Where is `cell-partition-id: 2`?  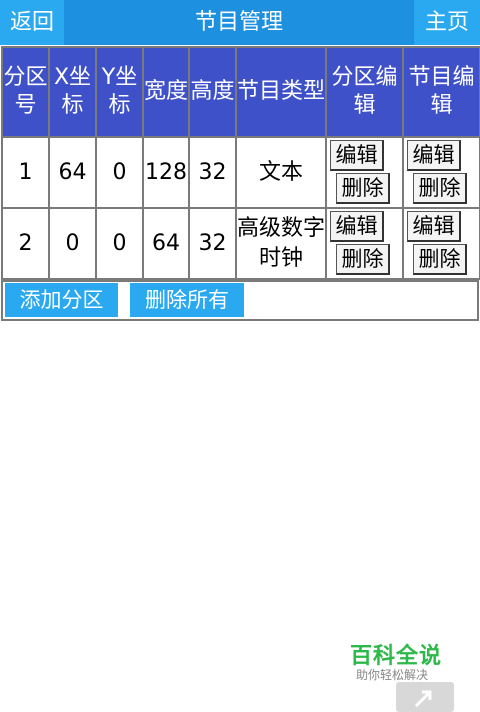 cell-partition-id: 2 is located at coordinates (25, 243).